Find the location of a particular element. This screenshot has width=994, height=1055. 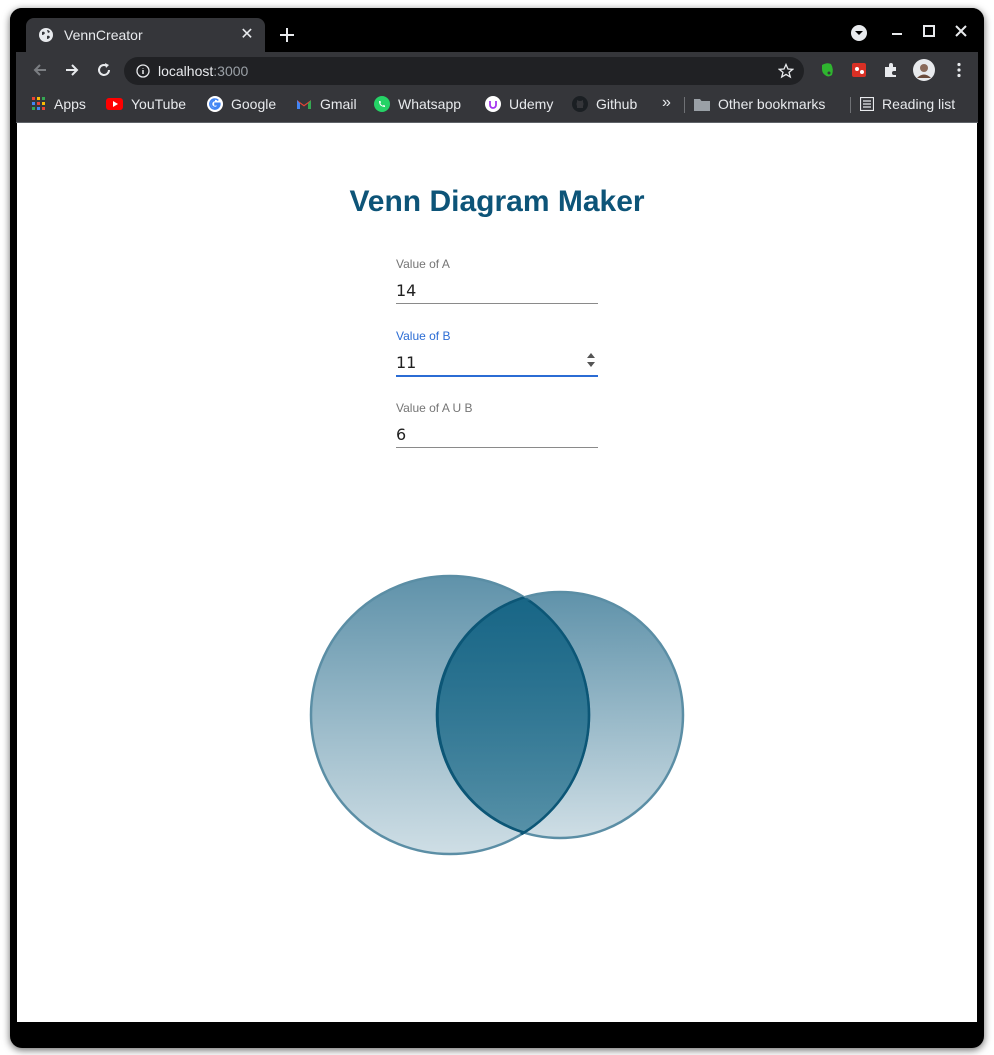

value-a-field: Value of A is located at coordinates (497, 280).